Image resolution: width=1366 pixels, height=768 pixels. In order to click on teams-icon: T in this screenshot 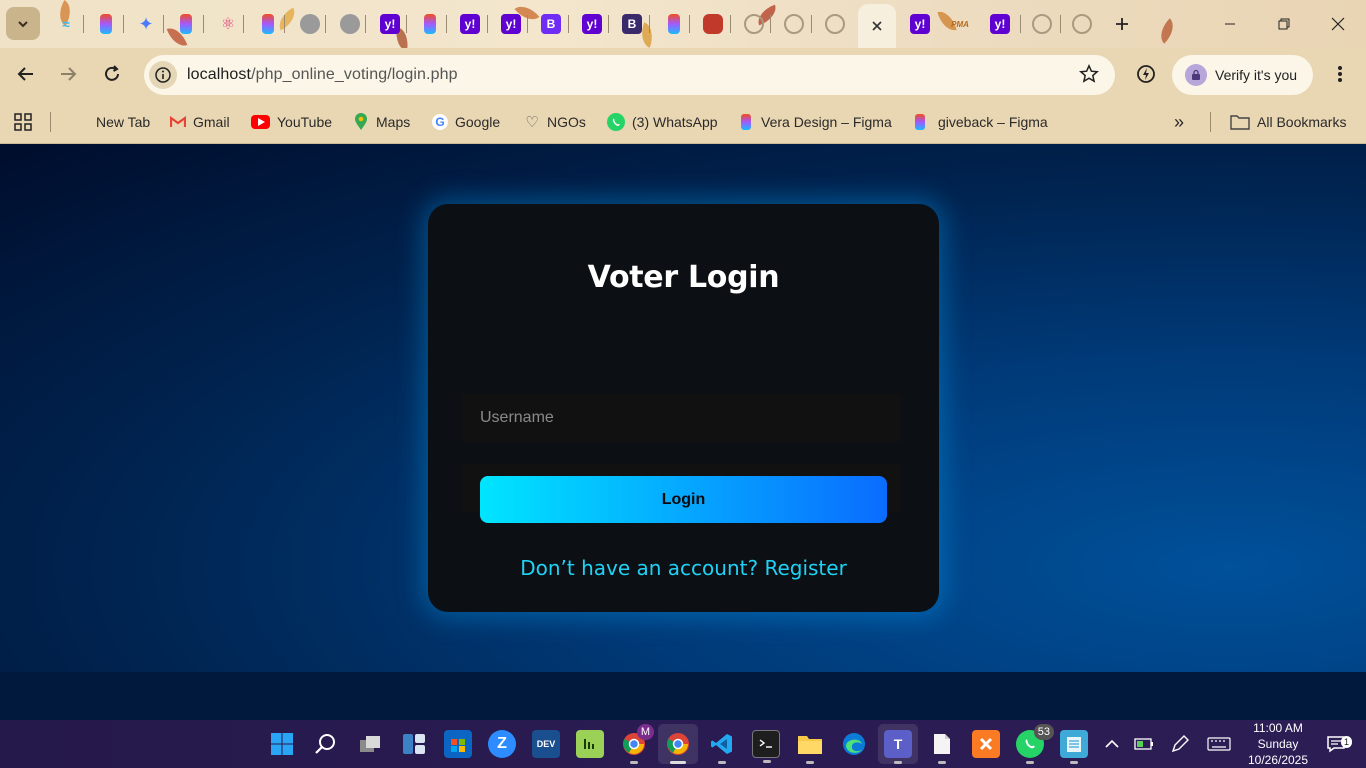, I will do `click(898, 747)`.